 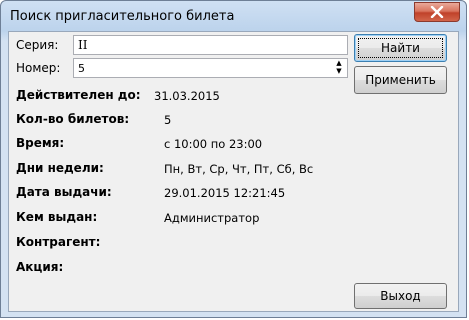 I want to click on close-button, so click(x=437, y=12).